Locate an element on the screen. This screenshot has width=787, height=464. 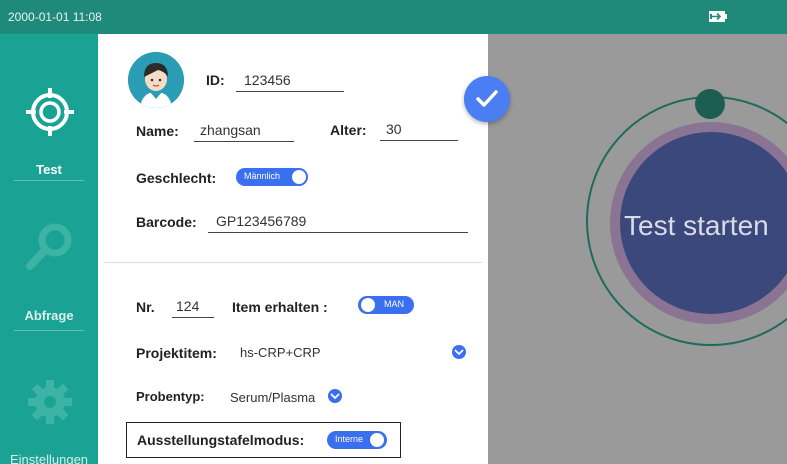
sidebar-item-test: Test is located at coordinates (49, 109).